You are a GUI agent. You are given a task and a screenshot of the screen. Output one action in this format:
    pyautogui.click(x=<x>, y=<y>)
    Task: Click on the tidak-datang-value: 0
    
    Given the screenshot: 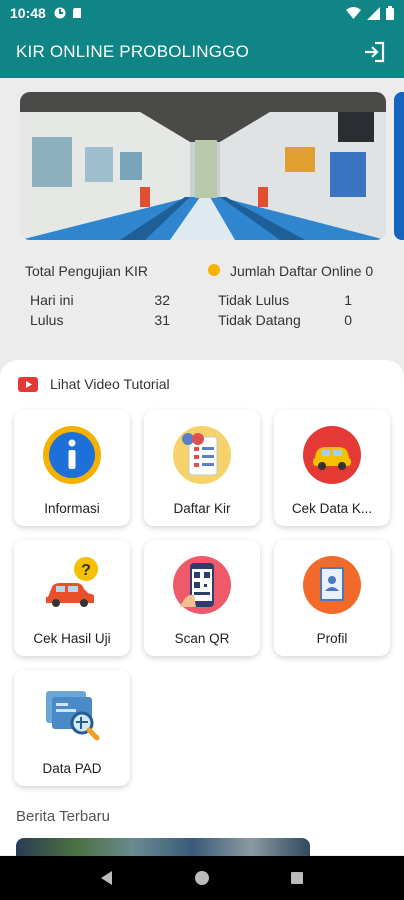 What is the action you would take?
    pyautogui.click(x=348, y=320)
    